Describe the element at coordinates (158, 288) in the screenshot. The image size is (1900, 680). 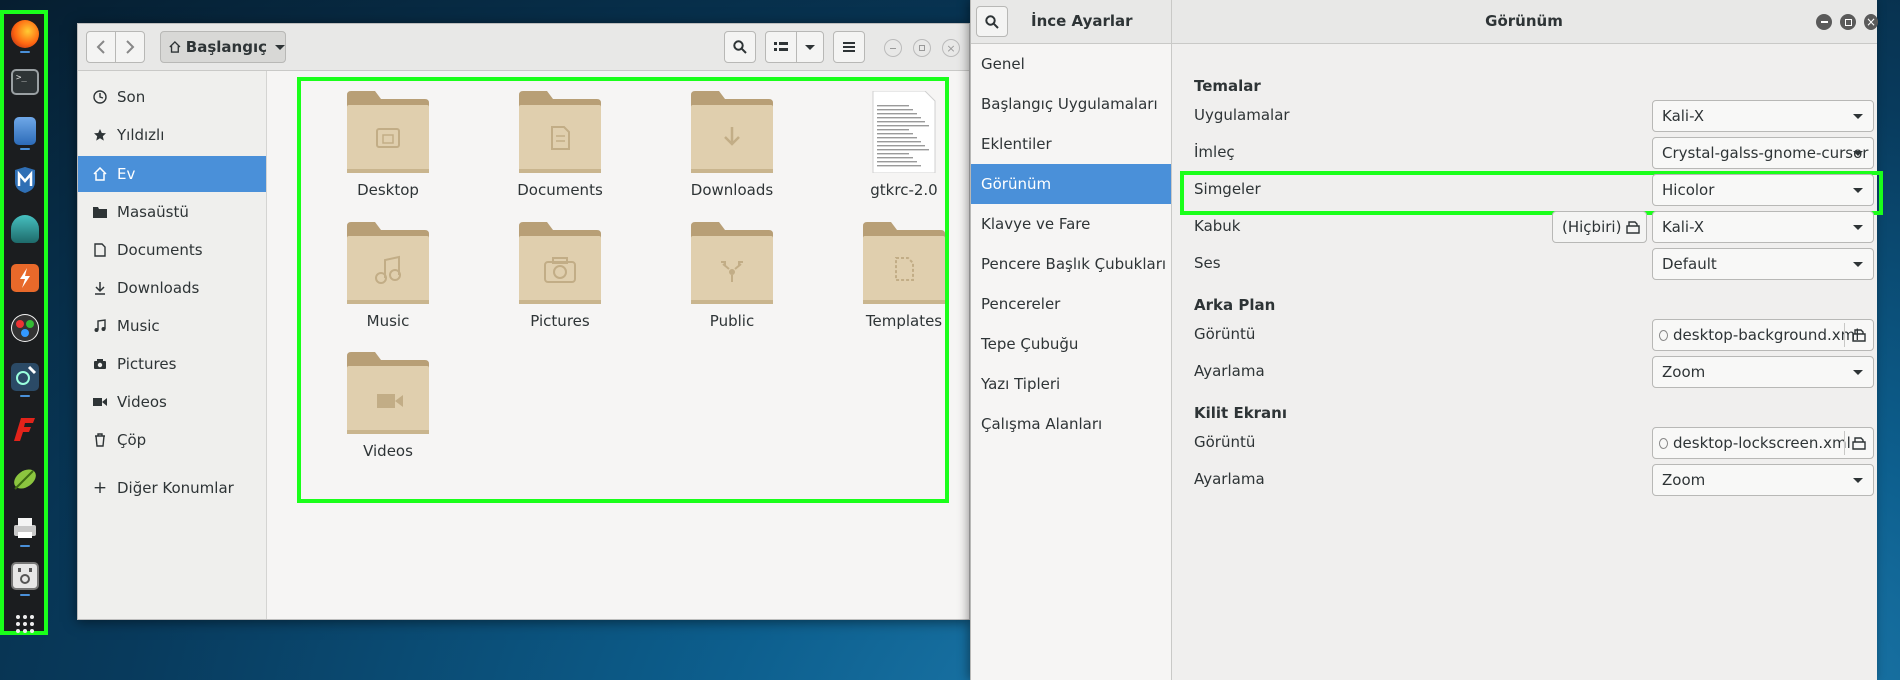
I see `sidebar-item-label: Downloads` at that location.